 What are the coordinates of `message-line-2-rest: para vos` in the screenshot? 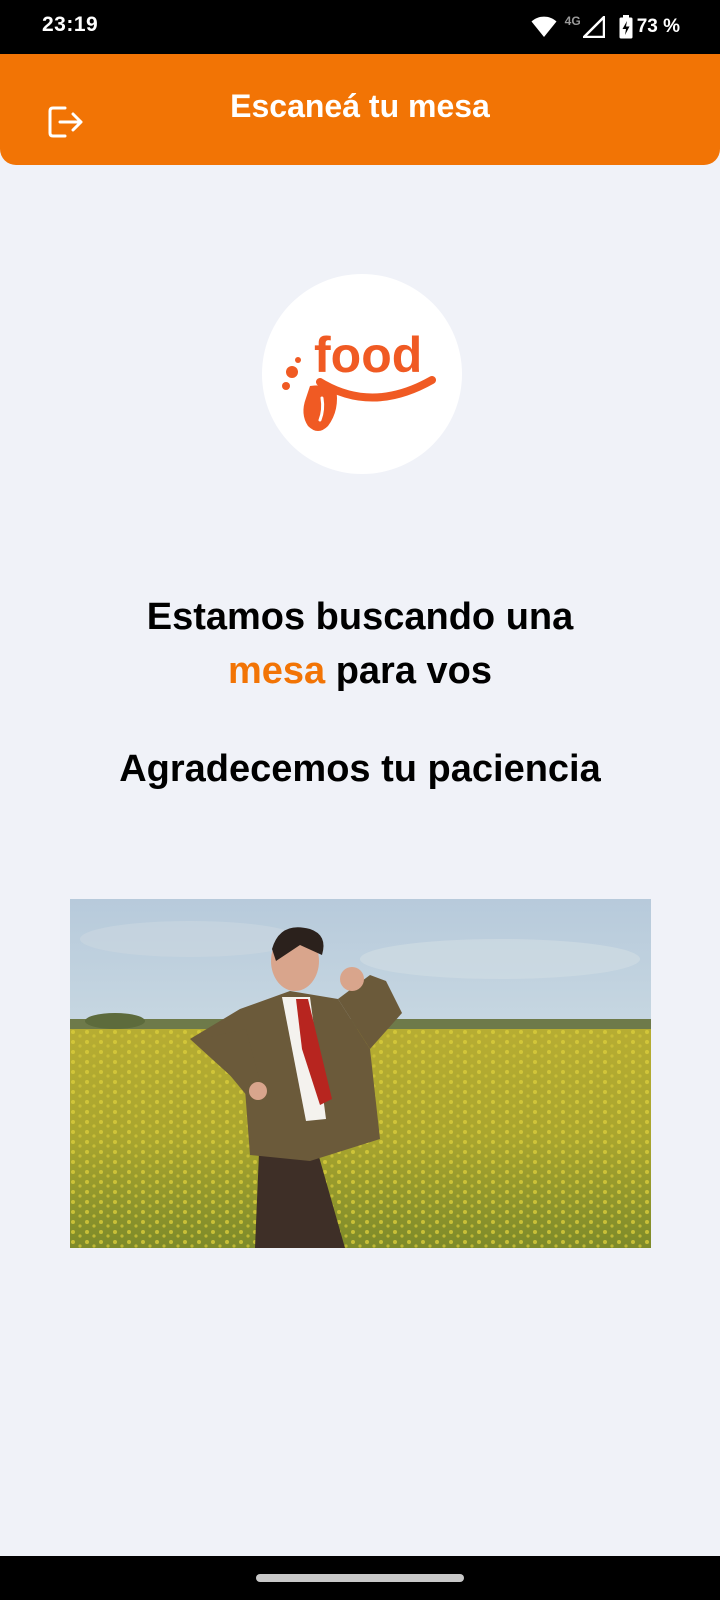 It's located at (409, 671).